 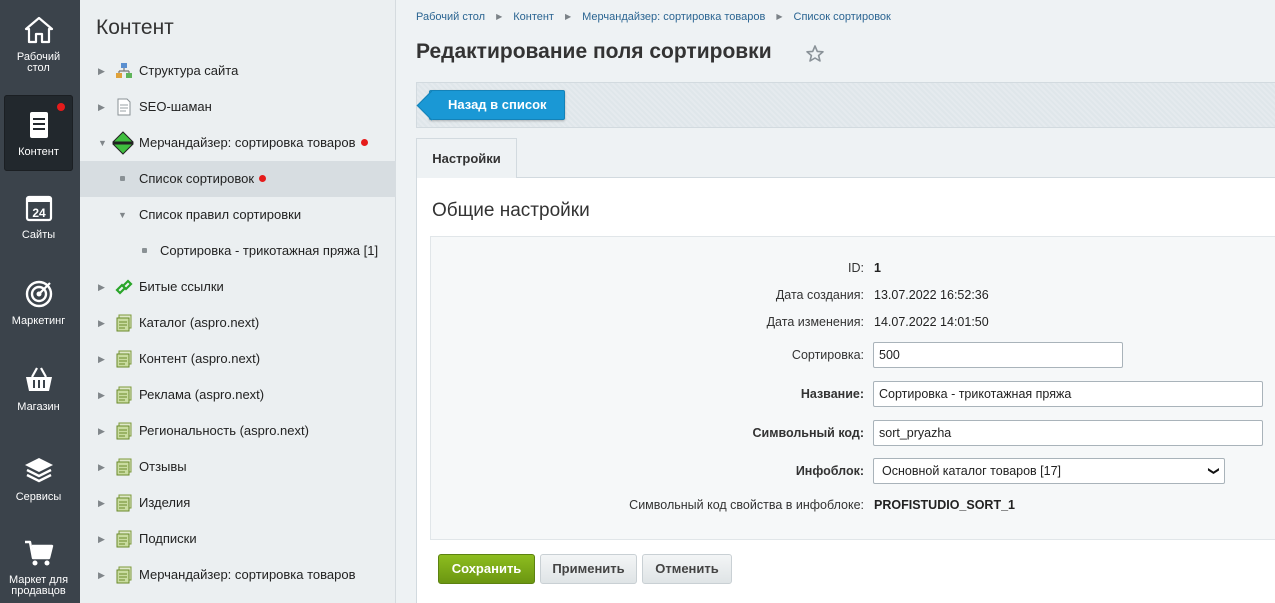 I want to click on basket-icon, so click(x=38, y=379).